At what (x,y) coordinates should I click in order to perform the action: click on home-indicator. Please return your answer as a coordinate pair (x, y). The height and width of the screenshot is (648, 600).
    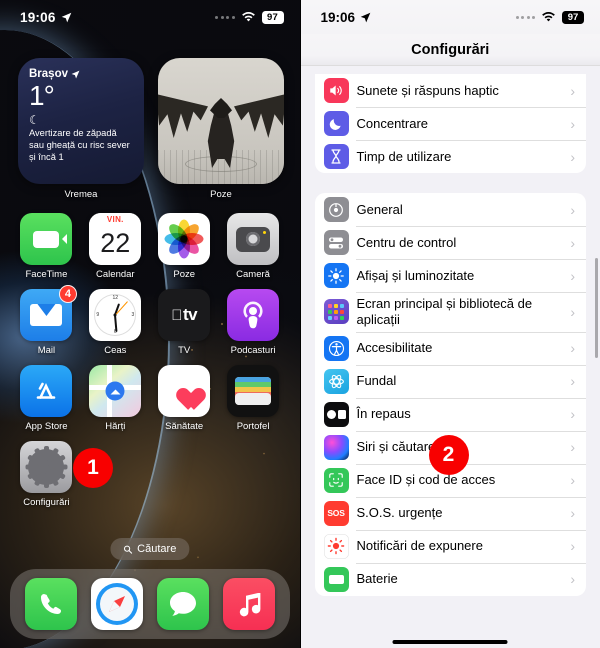
    Looking at the image, I should click on (450, 642).